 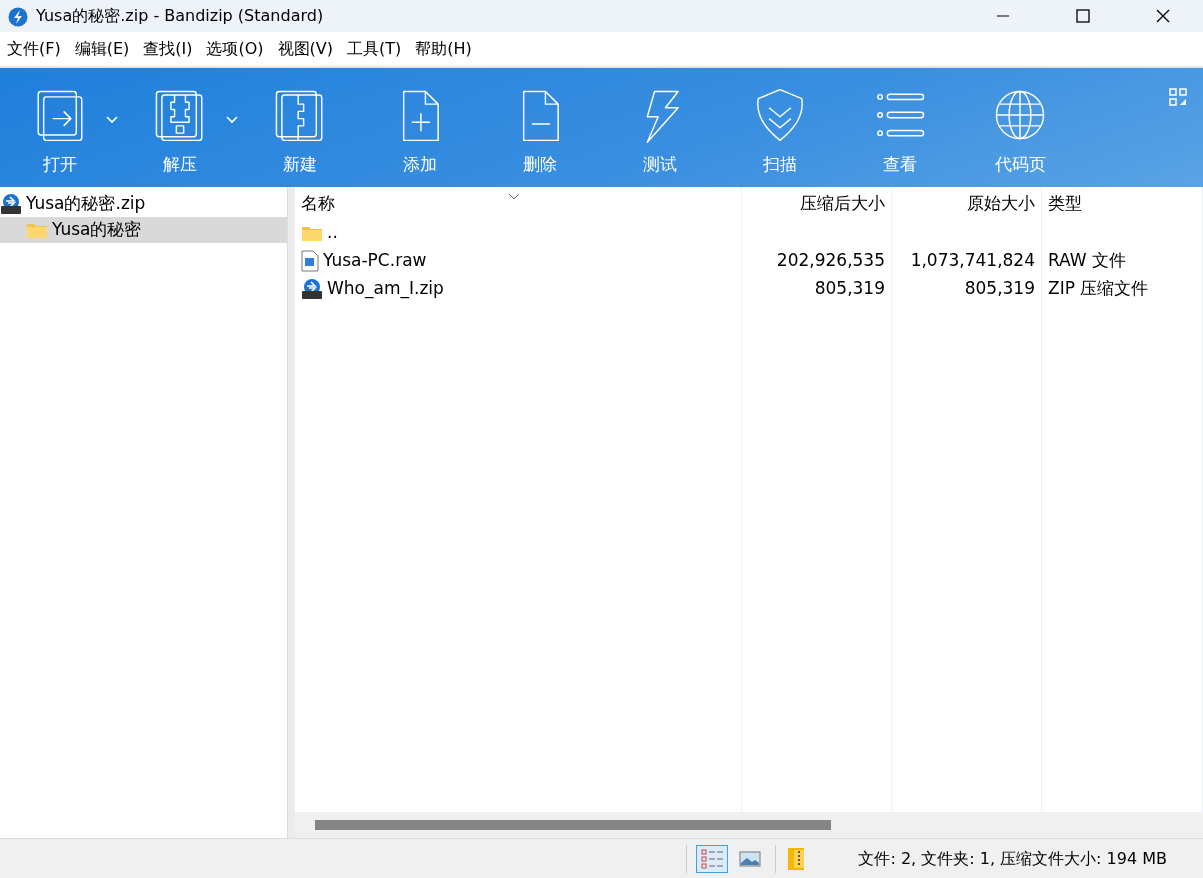 What do you see at coordinates (420, 127) in the screenshot?
I see `toolbar-button: 添加` at bounding box center [420, 127].